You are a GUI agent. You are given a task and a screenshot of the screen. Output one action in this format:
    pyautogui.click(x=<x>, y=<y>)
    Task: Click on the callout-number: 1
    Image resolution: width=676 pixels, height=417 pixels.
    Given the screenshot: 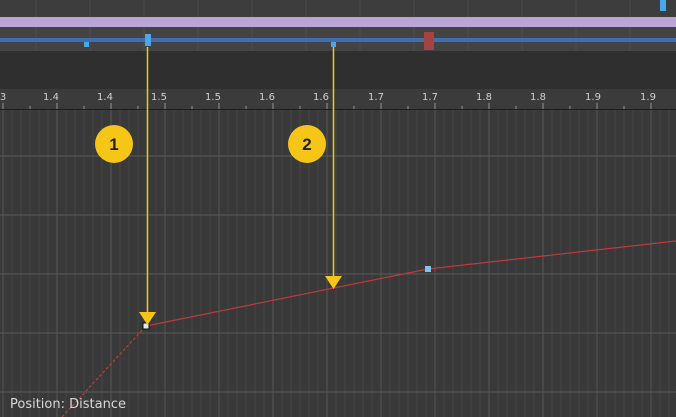 What is the action you would take?
    pyautogui.click(x=113, y=144)
    